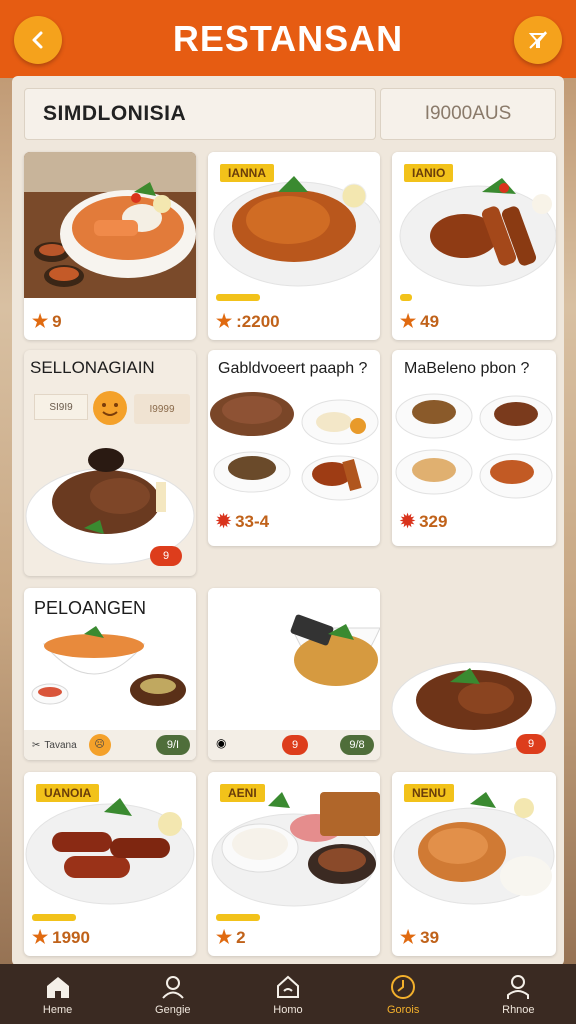 This screenshot has height=1024, width=576. What do you see at coordinates (110, 408) in the screenshot?
I see `smiley-icon` at bounding box center [110, 408].